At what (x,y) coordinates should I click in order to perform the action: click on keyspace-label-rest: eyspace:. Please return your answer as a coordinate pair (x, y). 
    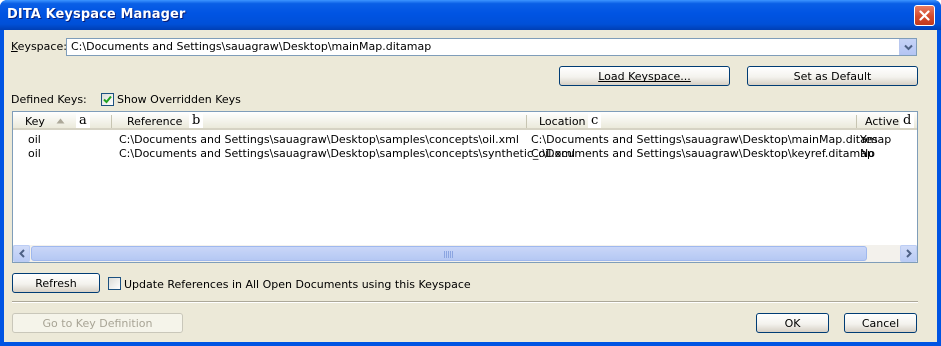
    Looking at the image, I should click on (42, 46).